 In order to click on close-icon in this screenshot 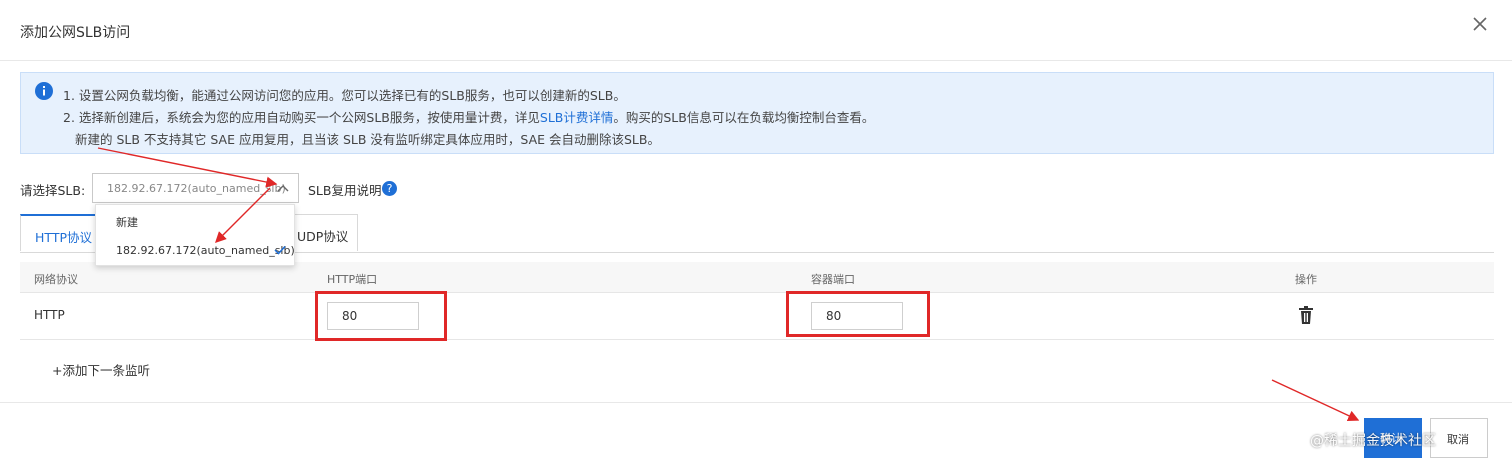, I will do `click(1480, 24)`.